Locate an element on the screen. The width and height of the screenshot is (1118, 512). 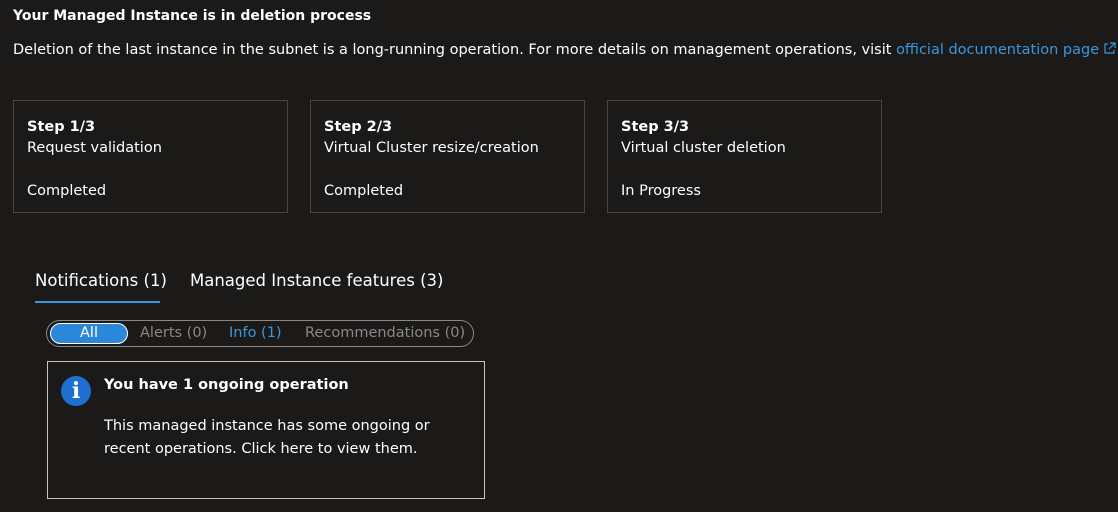
tab-label: Managed Instance features (3) is located at coordinates (316, 280).